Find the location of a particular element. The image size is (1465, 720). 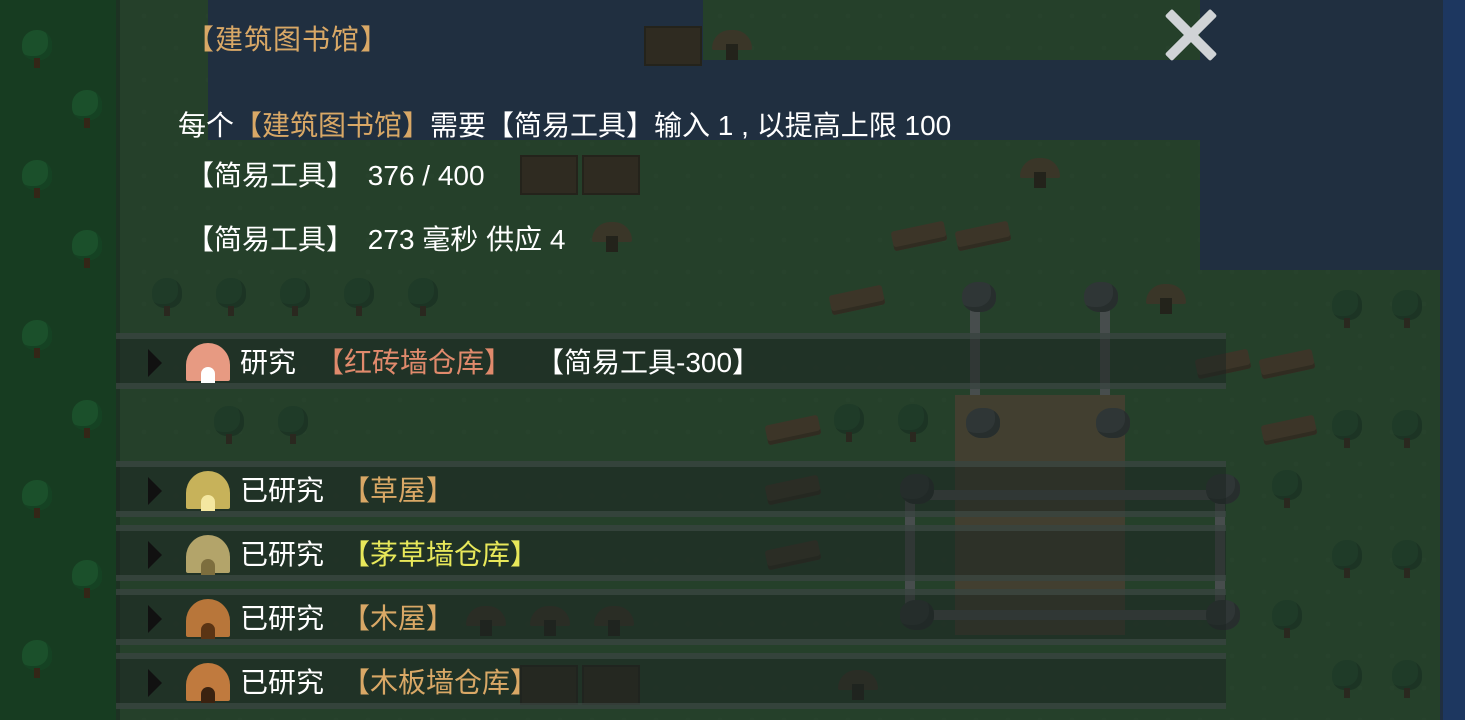

tool-supply: 【简易工具】 273 毫秒 供应 4 is located at coordinates (375, 238).